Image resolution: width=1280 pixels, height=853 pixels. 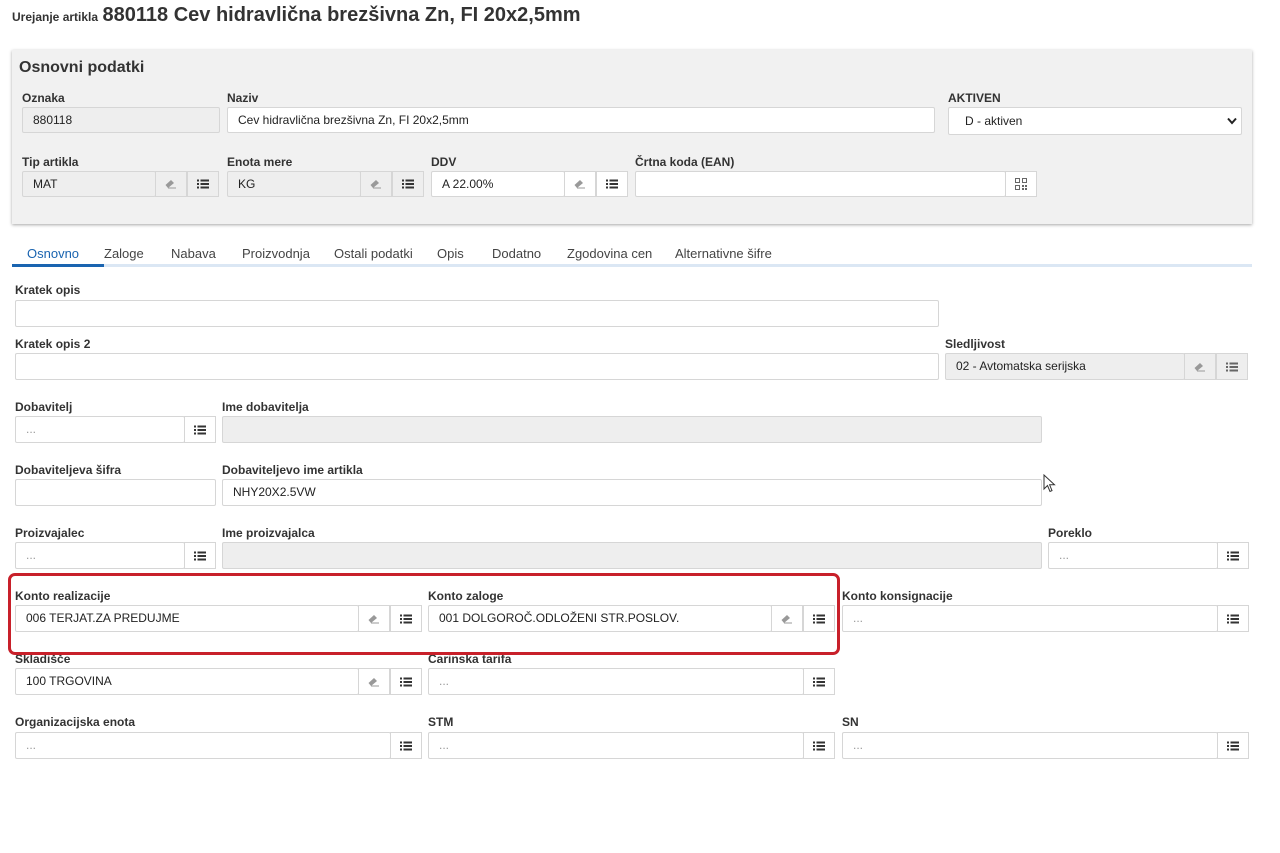 What do you see at coordinates (723, 253) in the screenshot?
I see `tab-alternativne-sifre: Alternativne šifre` at bounding box center [723, 253].